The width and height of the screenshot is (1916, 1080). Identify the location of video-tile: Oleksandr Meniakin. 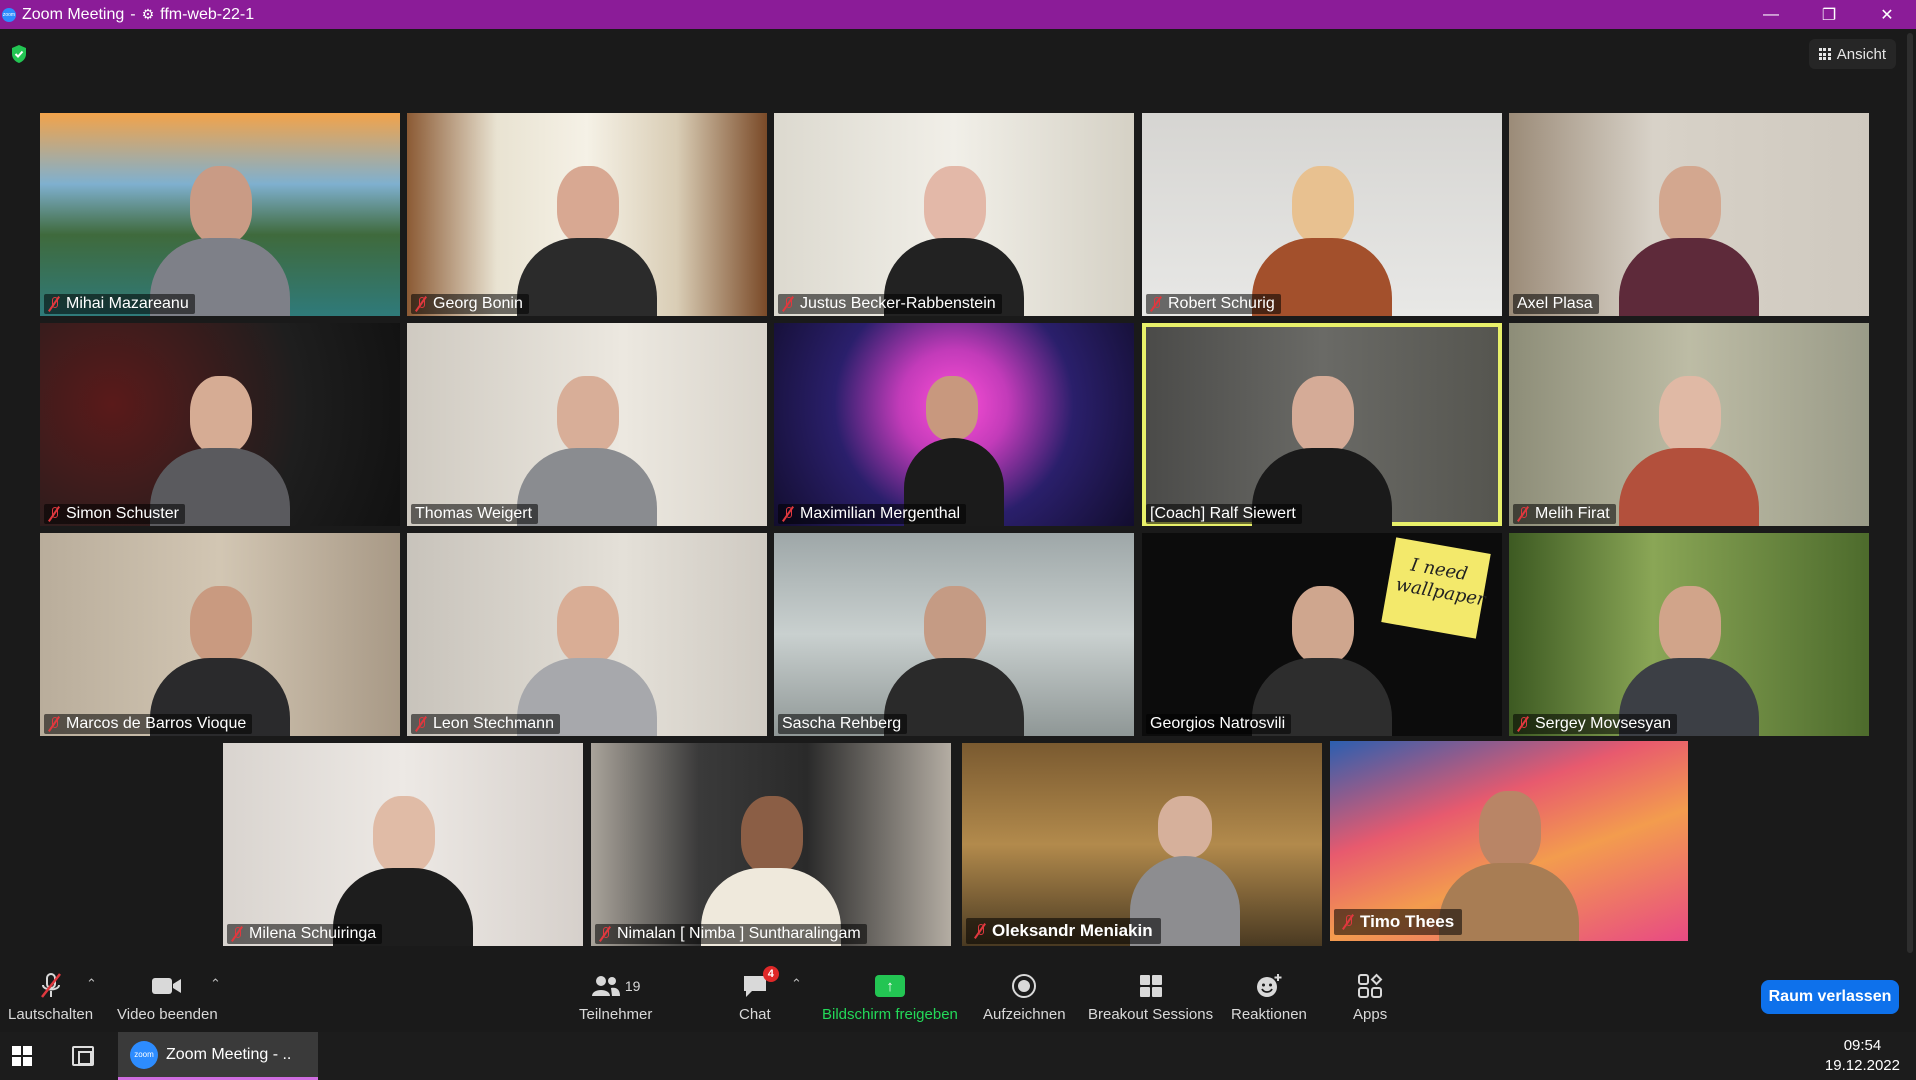
(1142, 844).